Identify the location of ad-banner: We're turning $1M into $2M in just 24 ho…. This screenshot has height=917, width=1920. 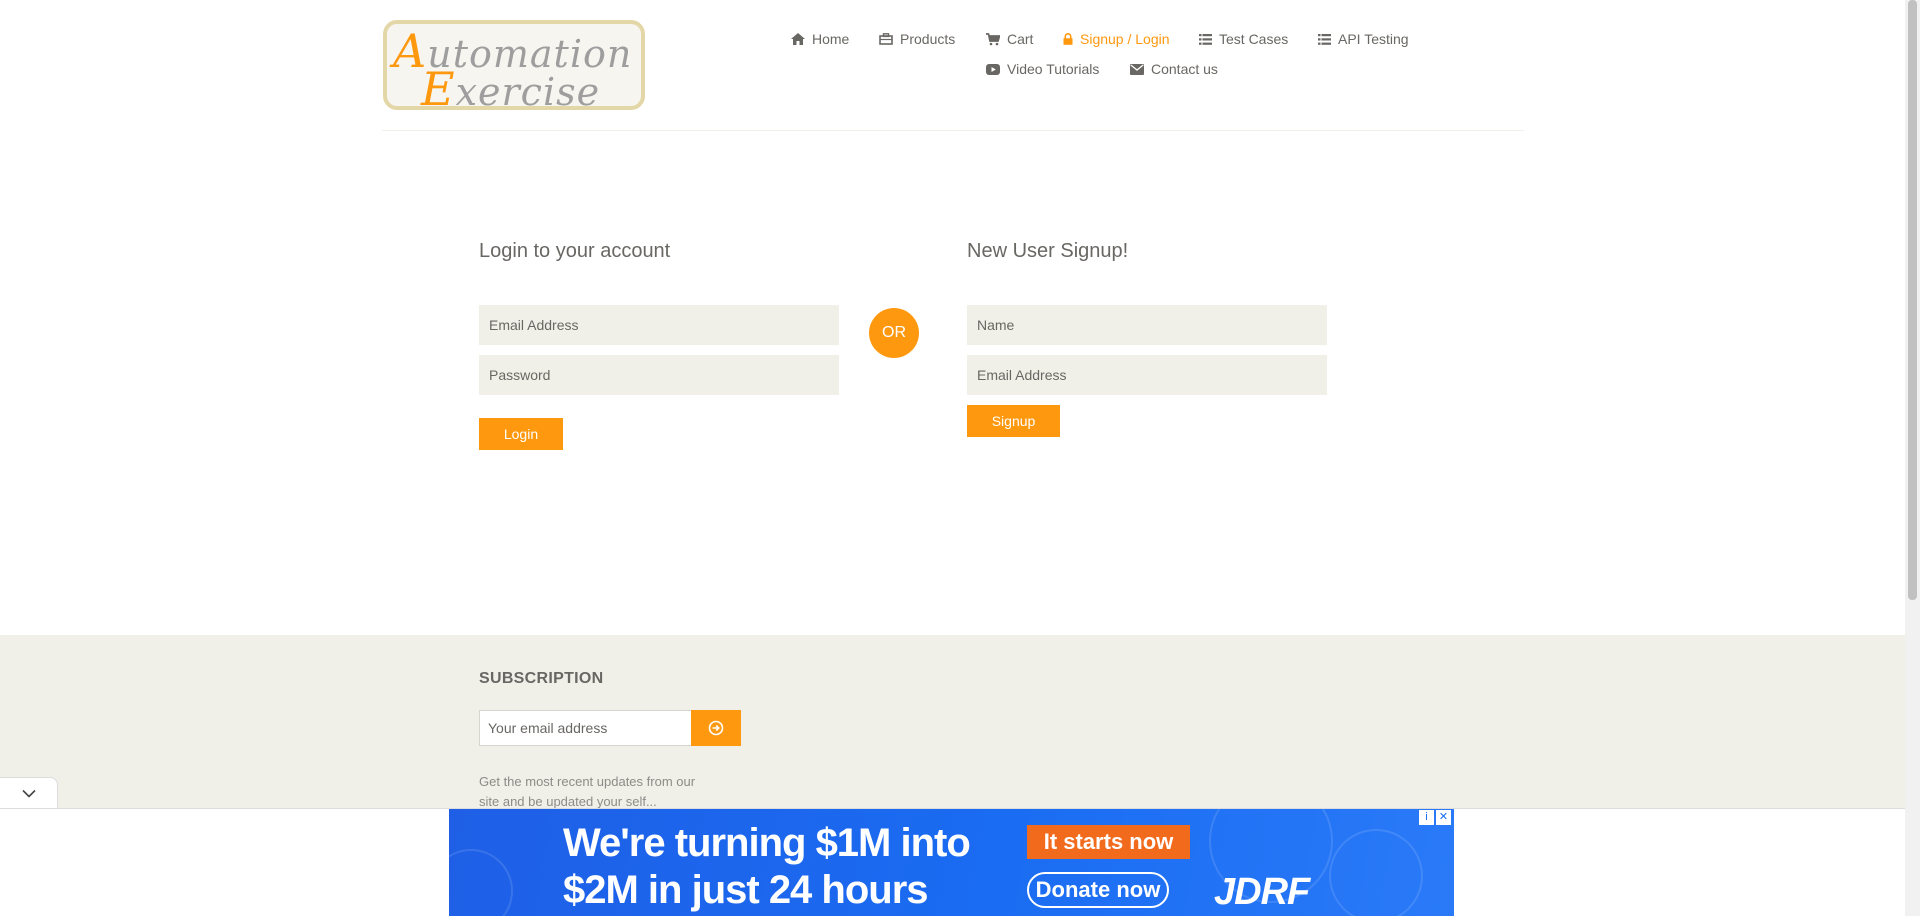
(951, 862).